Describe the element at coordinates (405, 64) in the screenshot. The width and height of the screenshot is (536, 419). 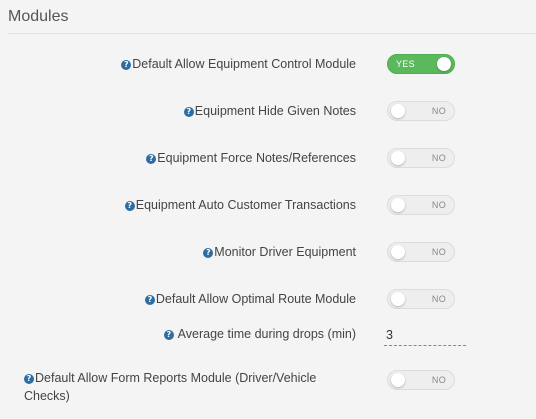
I see `toggle-state-label: YES` at that location.